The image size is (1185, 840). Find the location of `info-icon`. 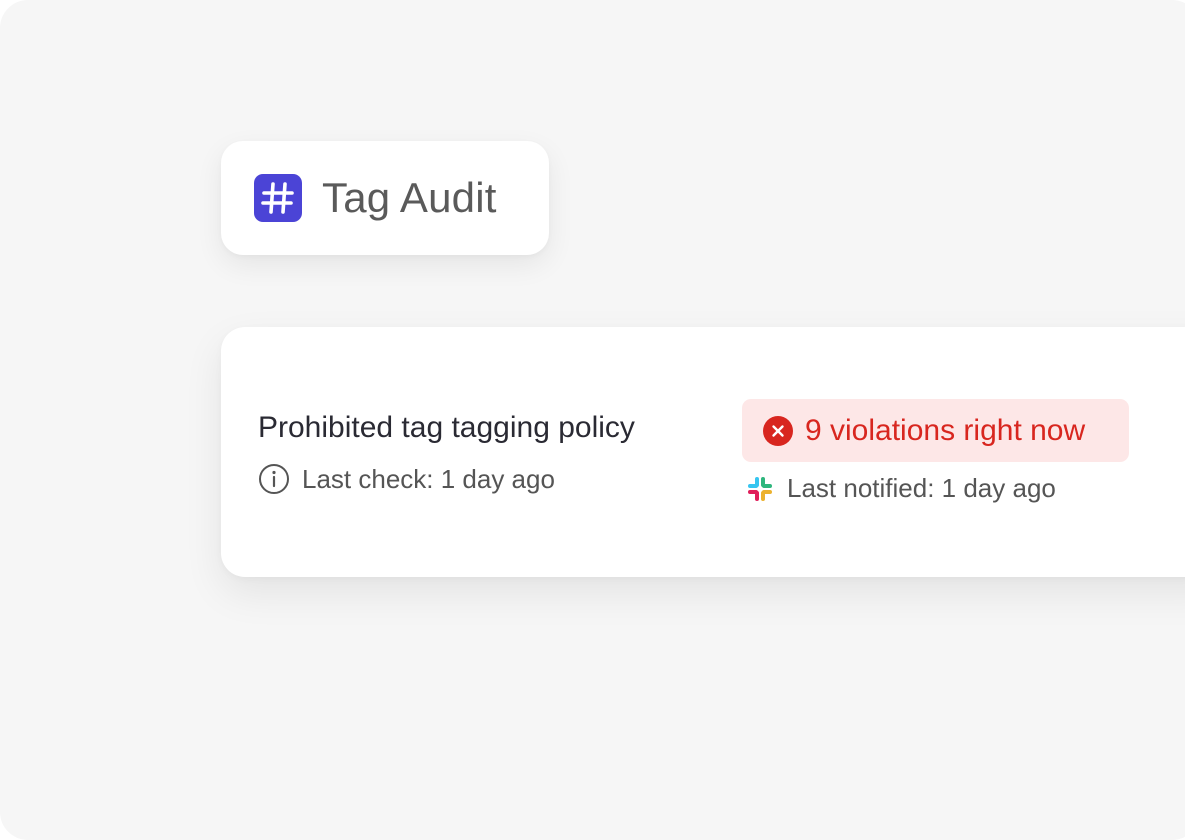

info-icon is located at coordinates (274, 479).